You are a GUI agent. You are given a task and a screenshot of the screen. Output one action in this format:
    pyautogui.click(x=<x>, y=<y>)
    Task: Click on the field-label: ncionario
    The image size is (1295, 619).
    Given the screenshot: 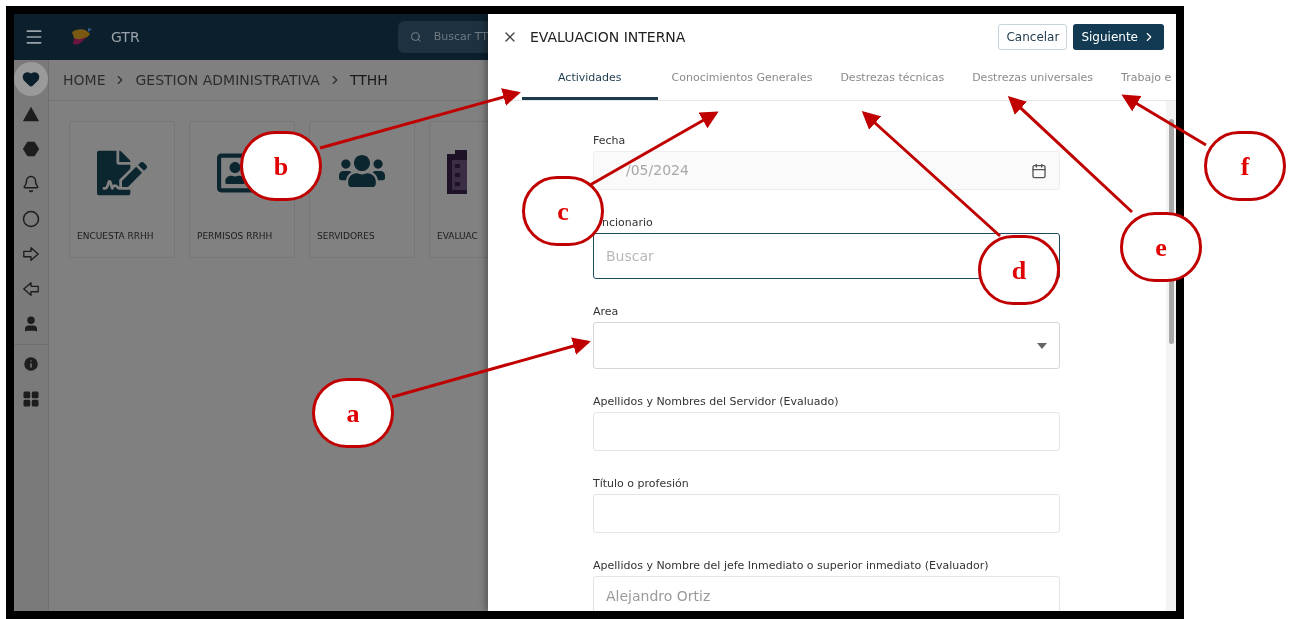 What is the action you would take?
    pyautogui.click(x=627, y=223)
    